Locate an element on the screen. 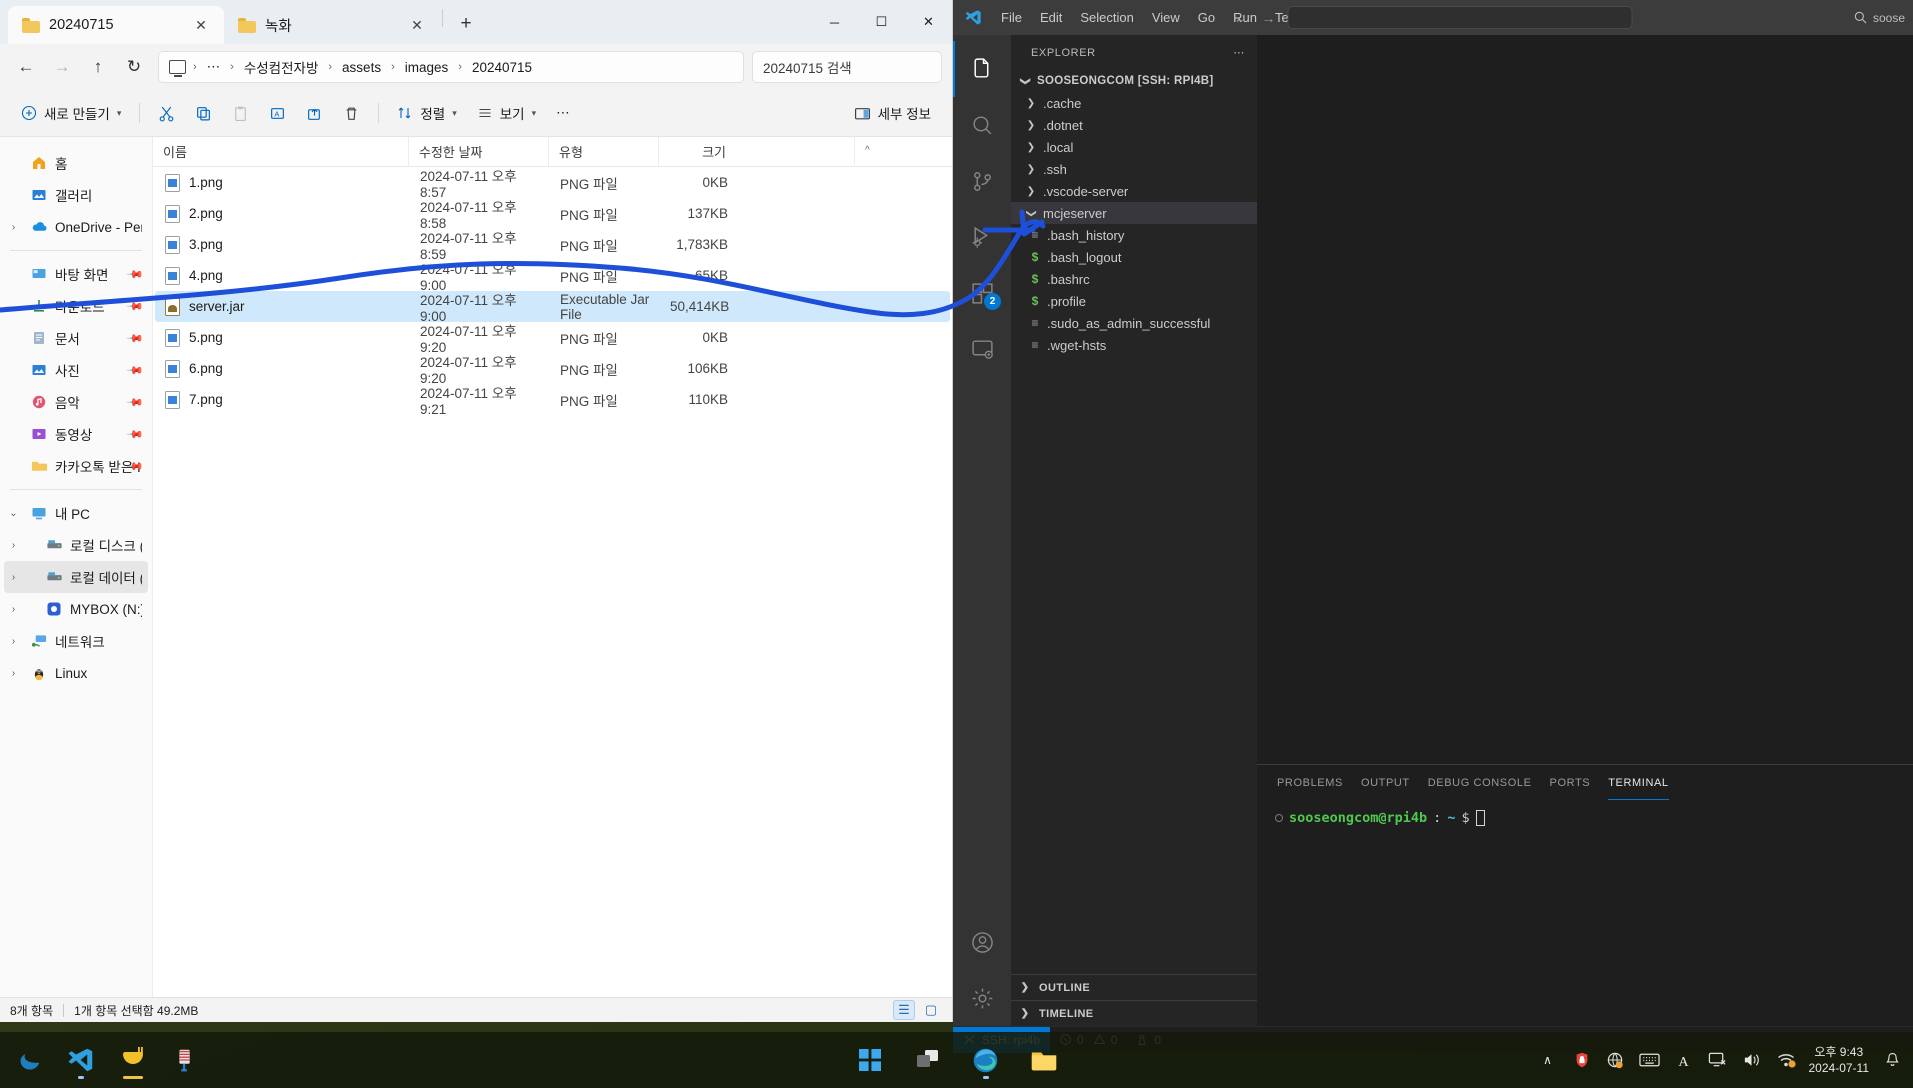 The width and height of the screenshot is (1913, 1088). table-row: 1.png 2024-07-11 오후 8:57 PNG 파일 0KB is located at coordinates (552, 183).